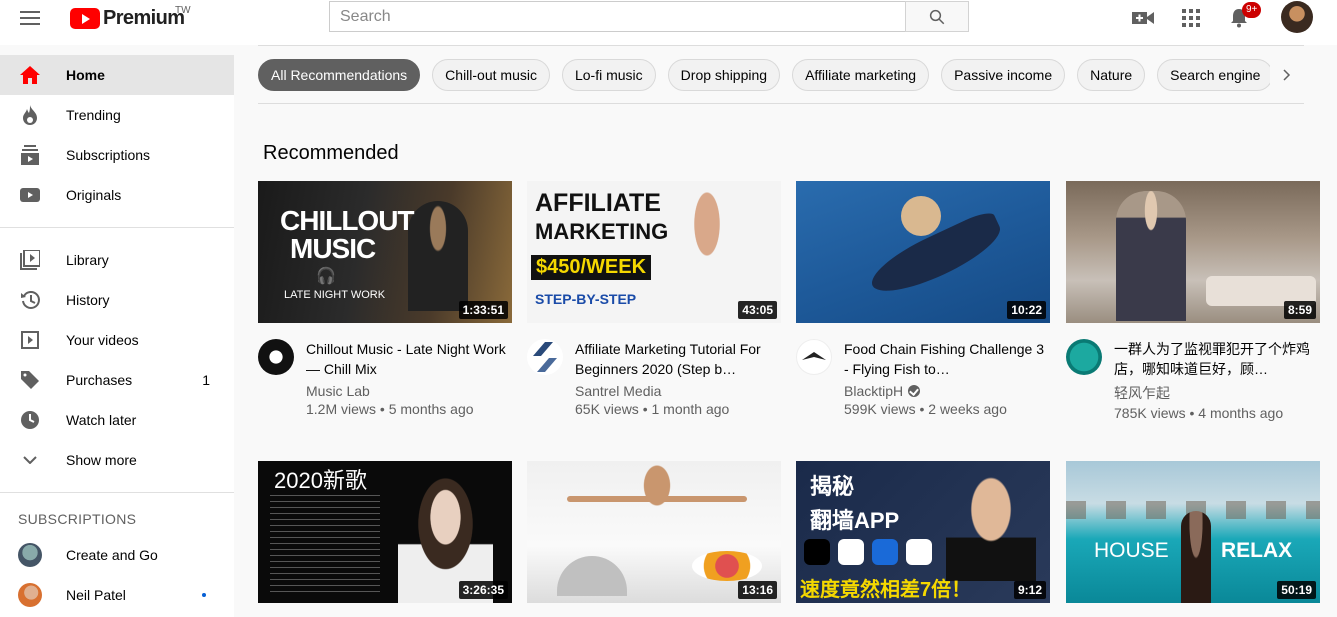 This screenshot has height=617, width=1337. I want to click on sidebar-item-label: Originals, so click(94, 195).